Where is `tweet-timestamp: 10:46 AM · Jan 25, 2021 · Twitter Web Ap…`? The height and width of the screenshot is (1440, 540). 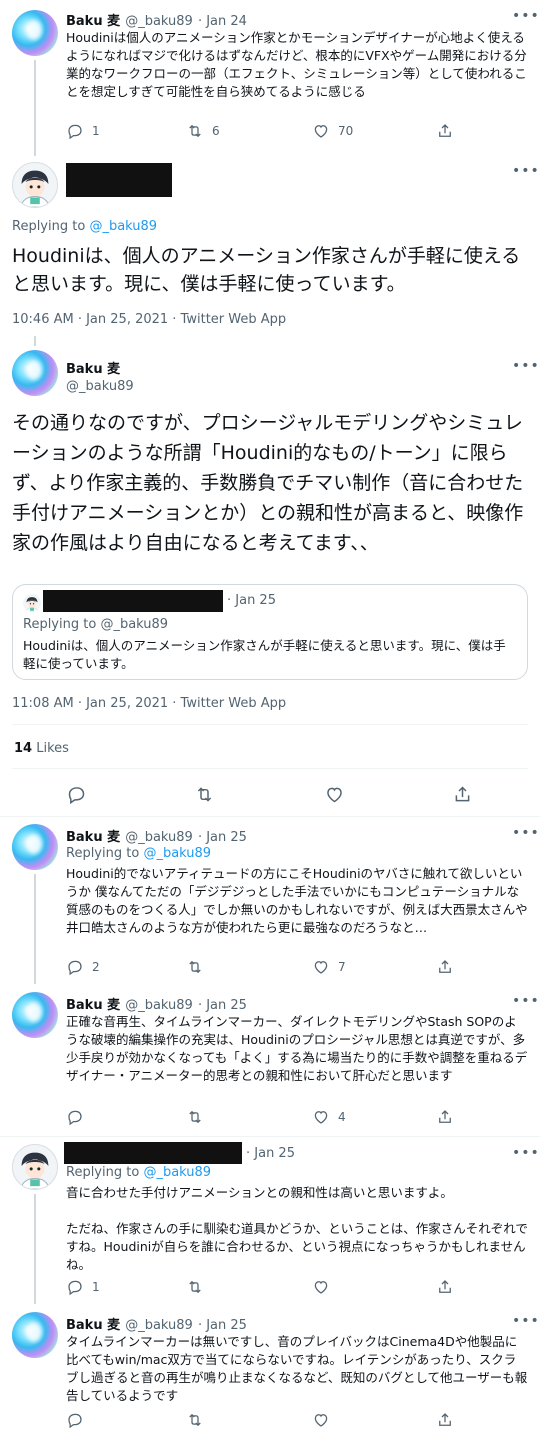 tweet-timestamp: 10:46 AM · Jan 25, 2021 · Twitter Web Ap… is located at coordinates (149, 319).